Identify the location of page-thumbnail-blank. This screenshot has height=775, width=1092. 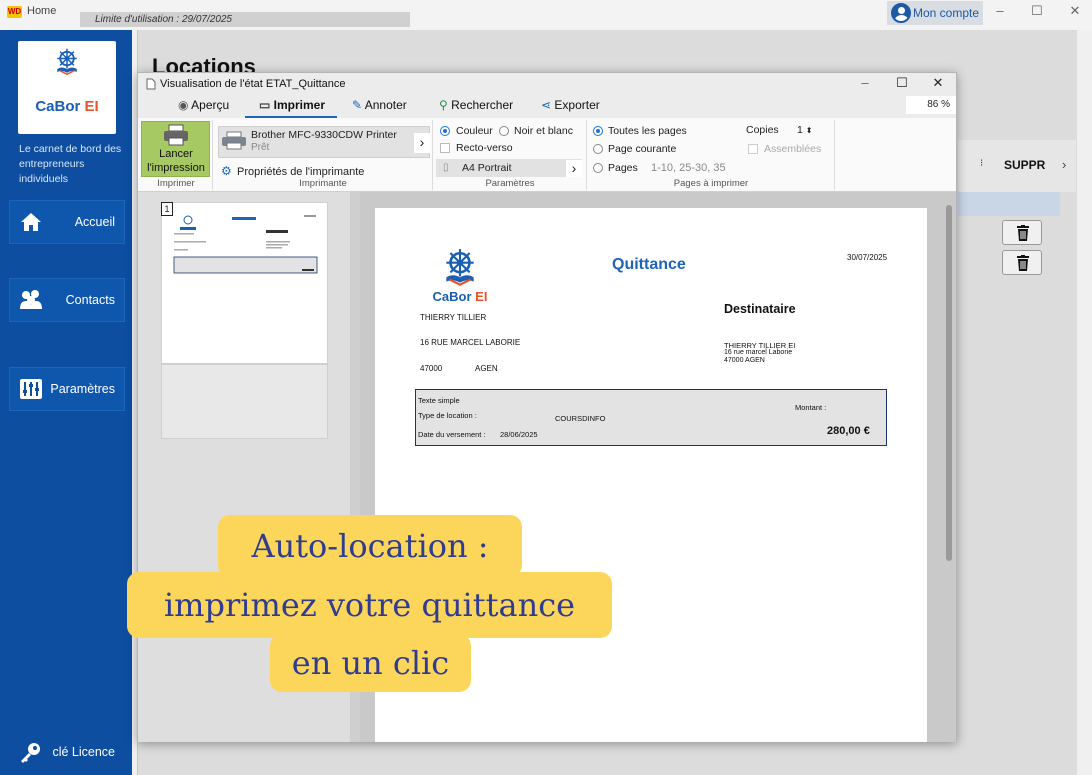
(244, 401).